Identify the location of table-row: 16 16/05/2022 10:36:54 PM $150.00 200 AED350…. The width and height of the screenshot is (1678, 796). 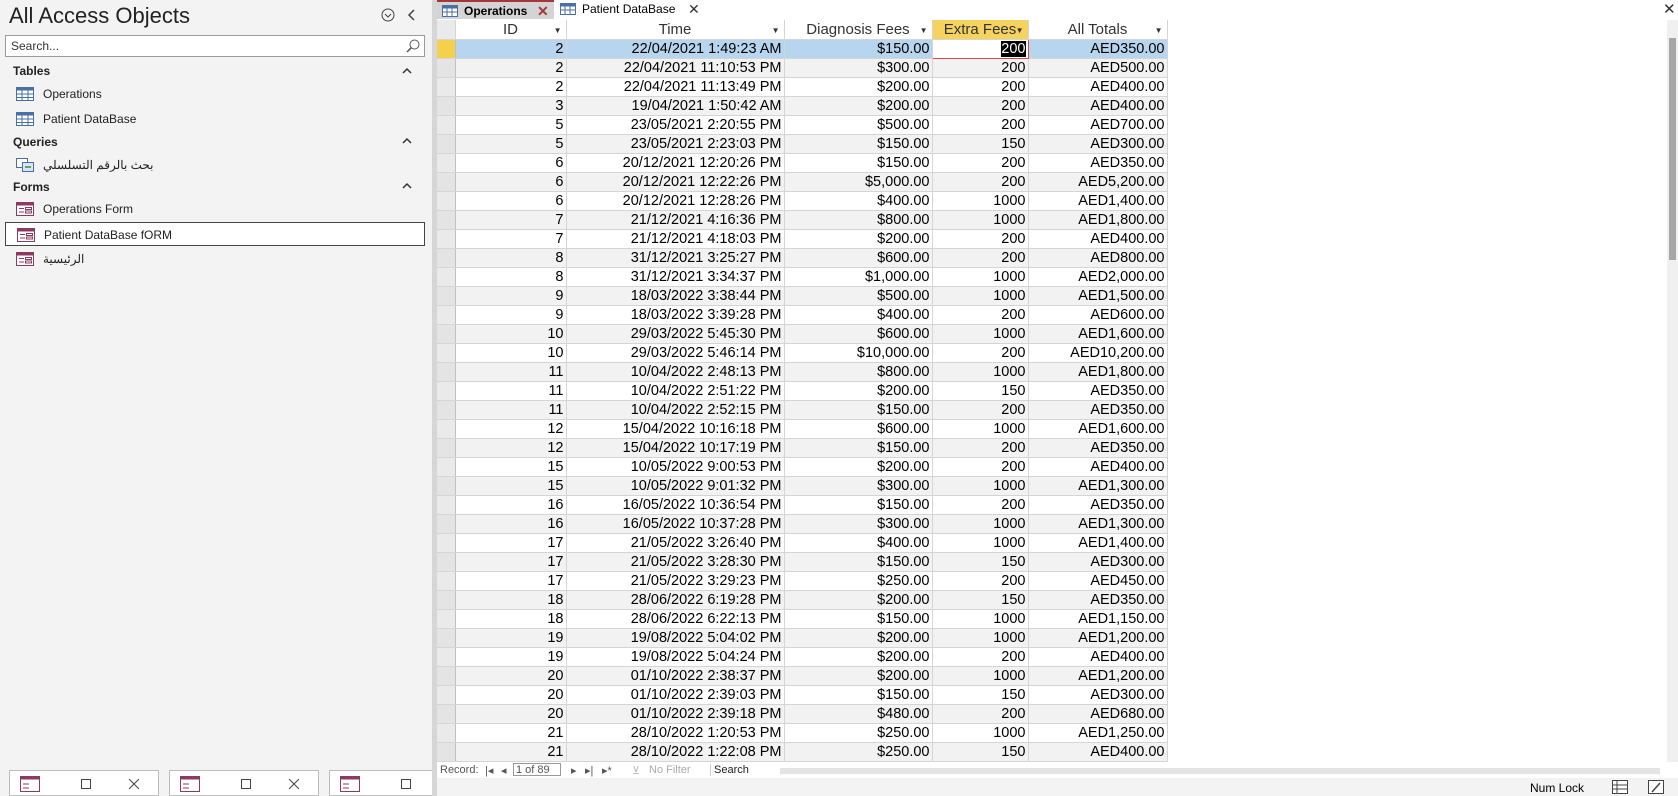
(802, 505).